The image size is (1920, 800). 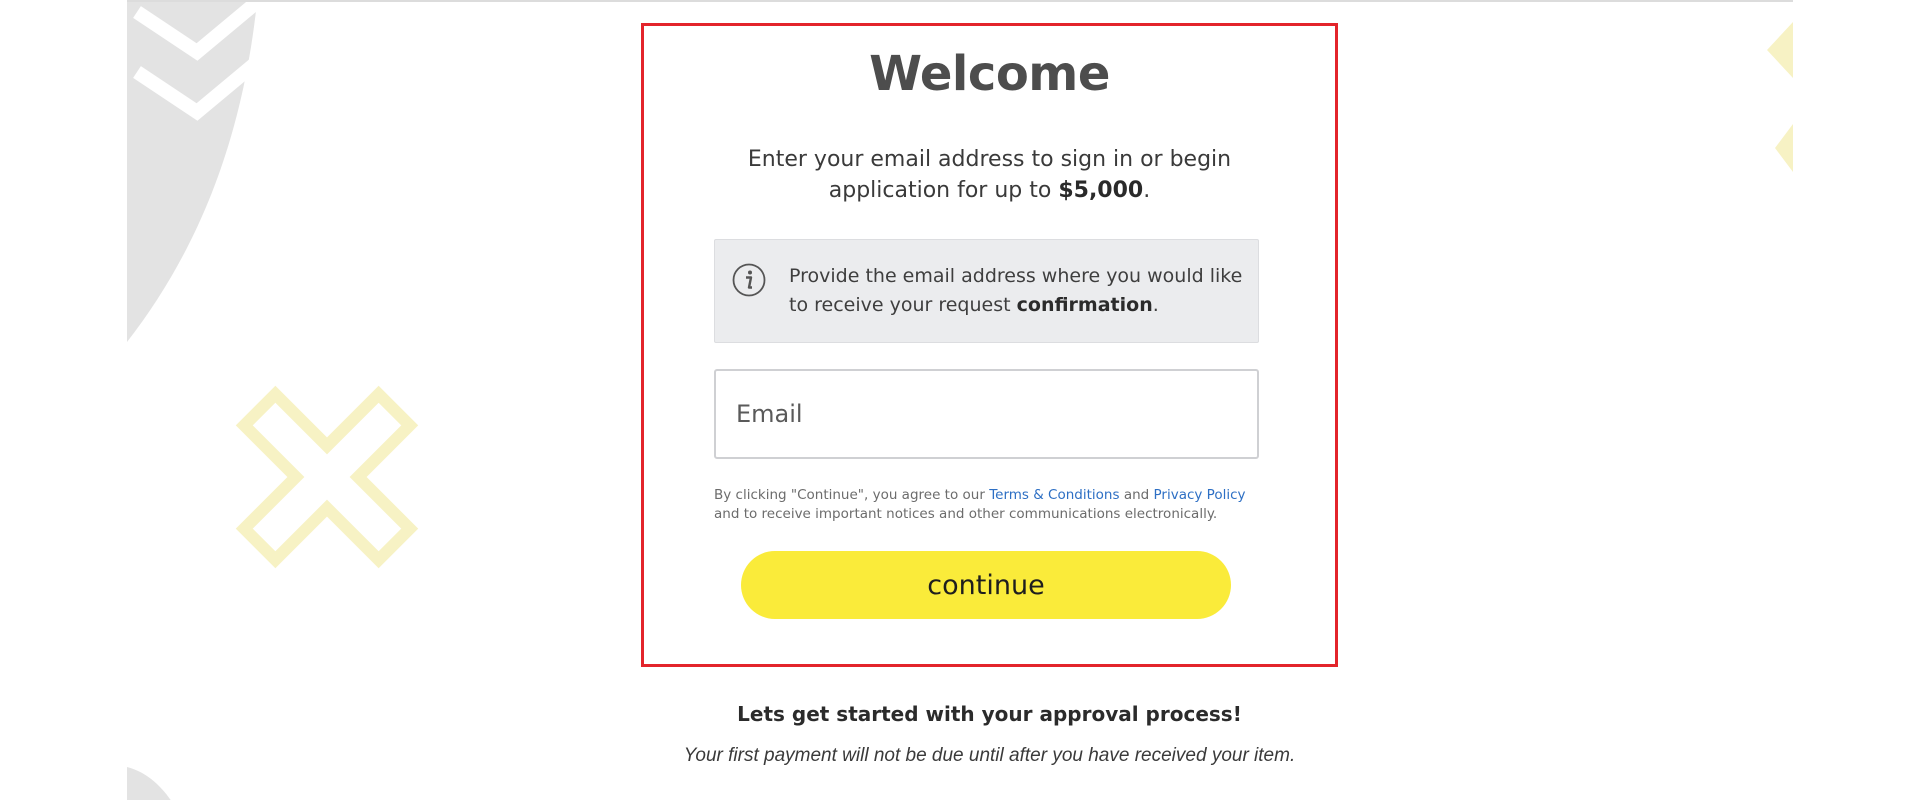 I want to click on intro-text-end: ., so click(x=1147, y=190).